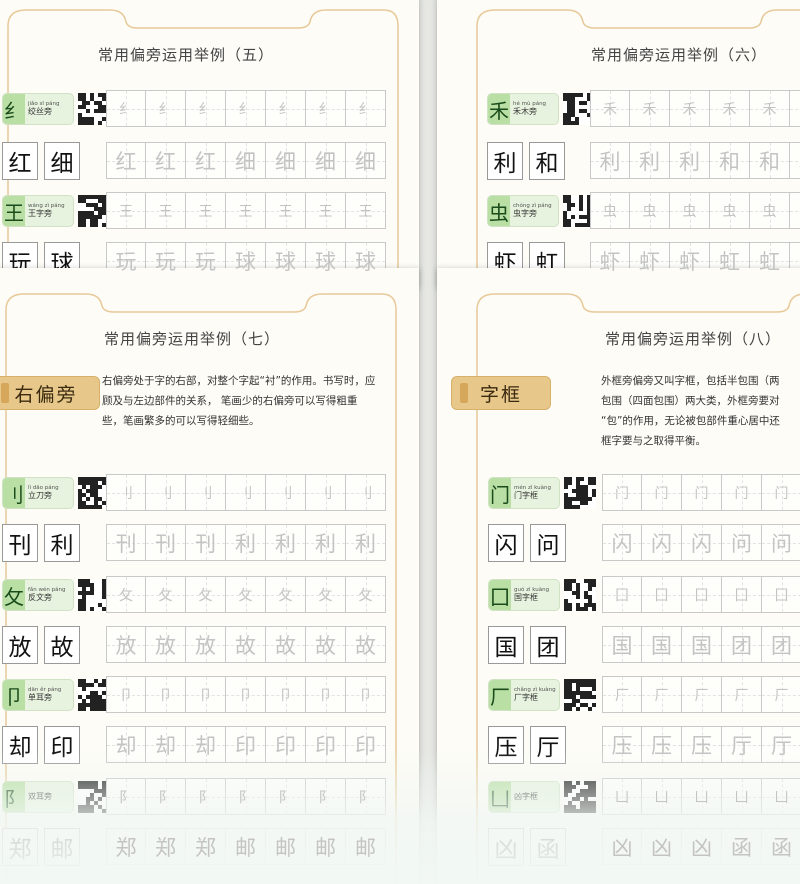 This screenshot has width=800, height=884. Describe the element at coordinates (781, 644) in the screenshot. I see `tracing-cell: 团` at that location.